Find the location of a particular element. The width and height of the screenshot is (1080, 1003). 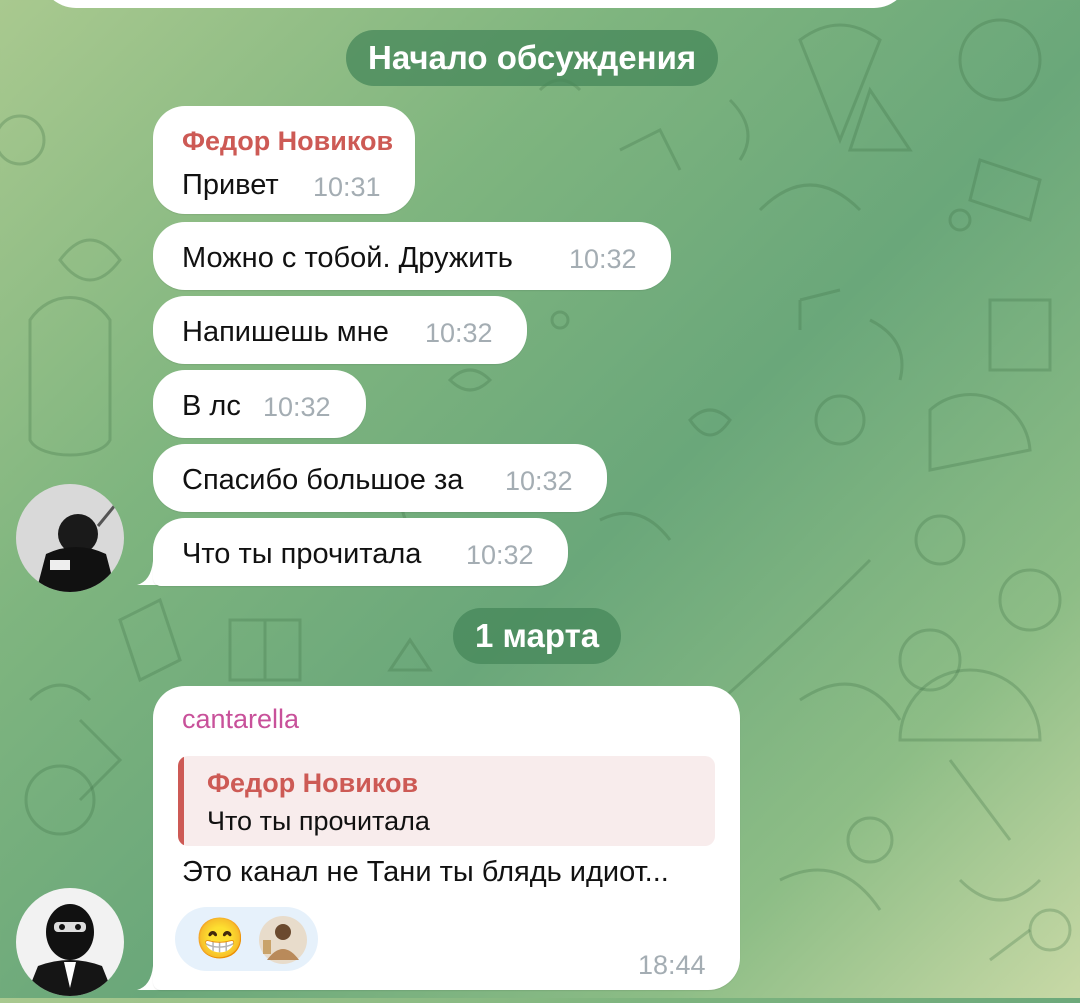

quote-text: Что ты прочитала is located at coordinates (318, 821).